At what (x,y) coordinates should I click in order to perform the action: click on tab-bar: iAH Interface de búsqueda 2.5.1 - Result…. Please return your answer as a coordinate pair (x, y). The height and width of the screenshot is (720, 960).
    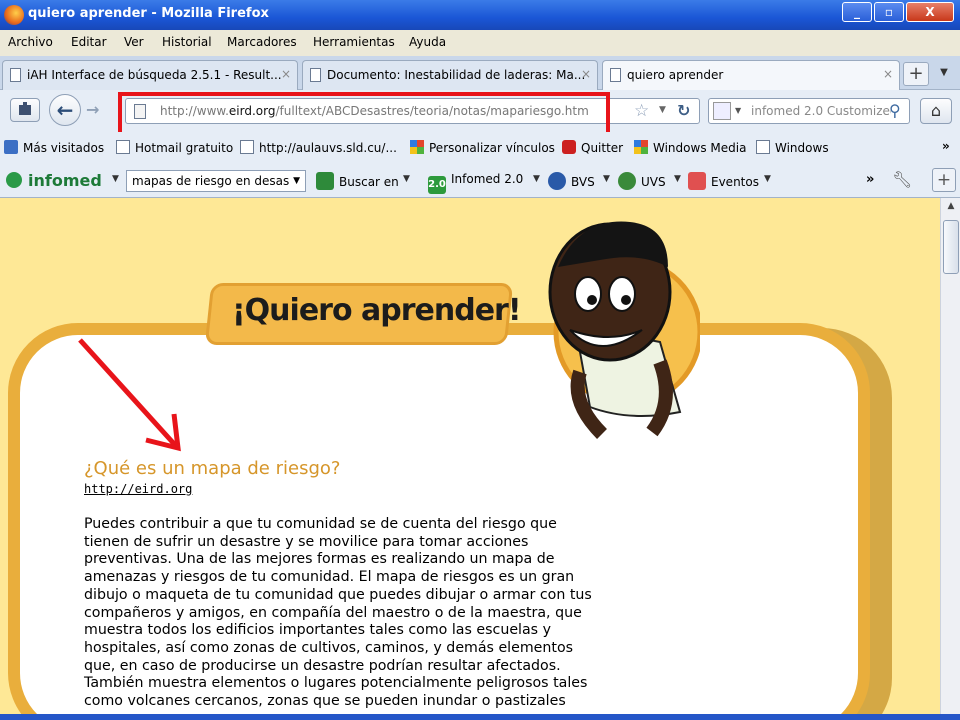
    Looking at the image, I should click on (480, 73).